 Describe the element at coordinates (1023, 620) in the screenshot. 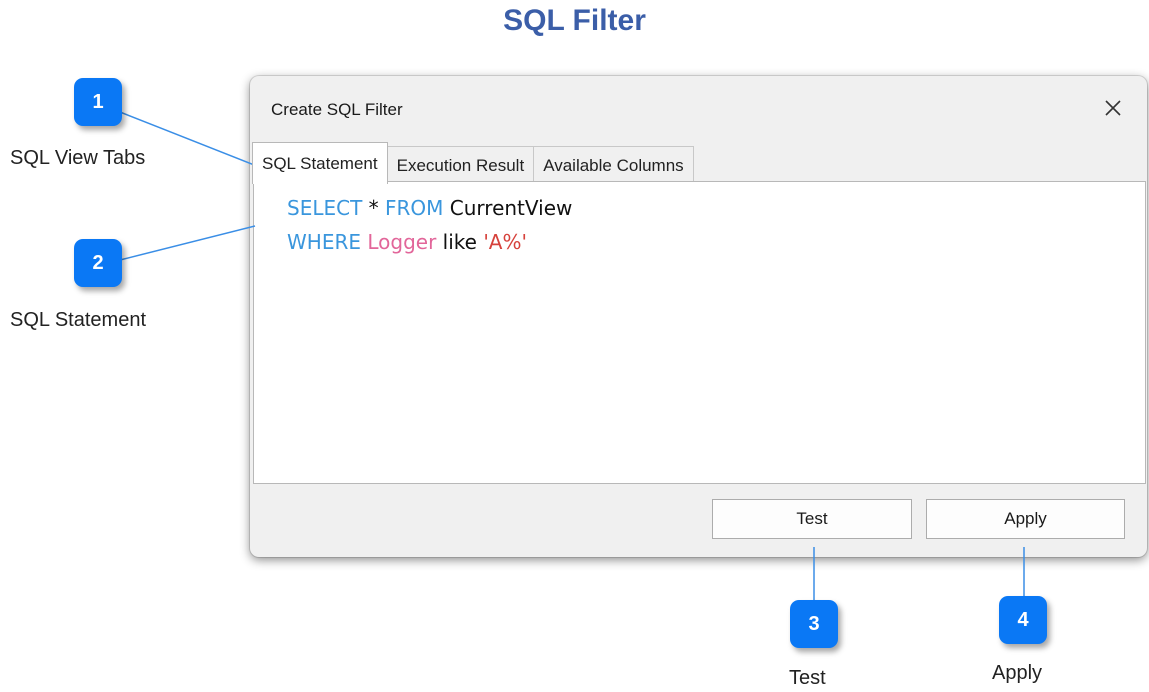

I see `callout-badge-4: 4` at that location.